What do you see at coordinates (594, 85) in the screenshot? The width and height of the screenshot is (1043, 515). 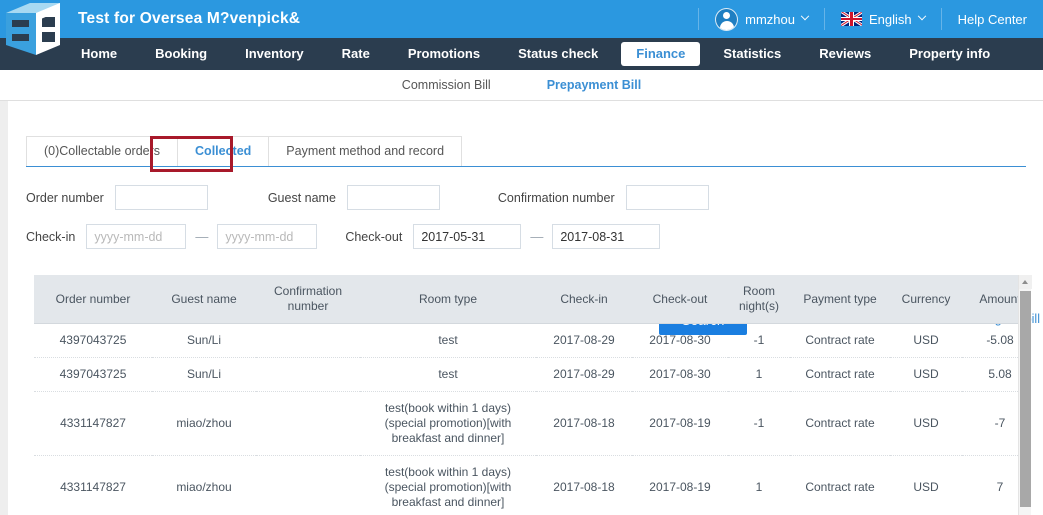 I see `subnav-item-prepayment-bill: Prepayment Bill` at bounding box center [594, 85].